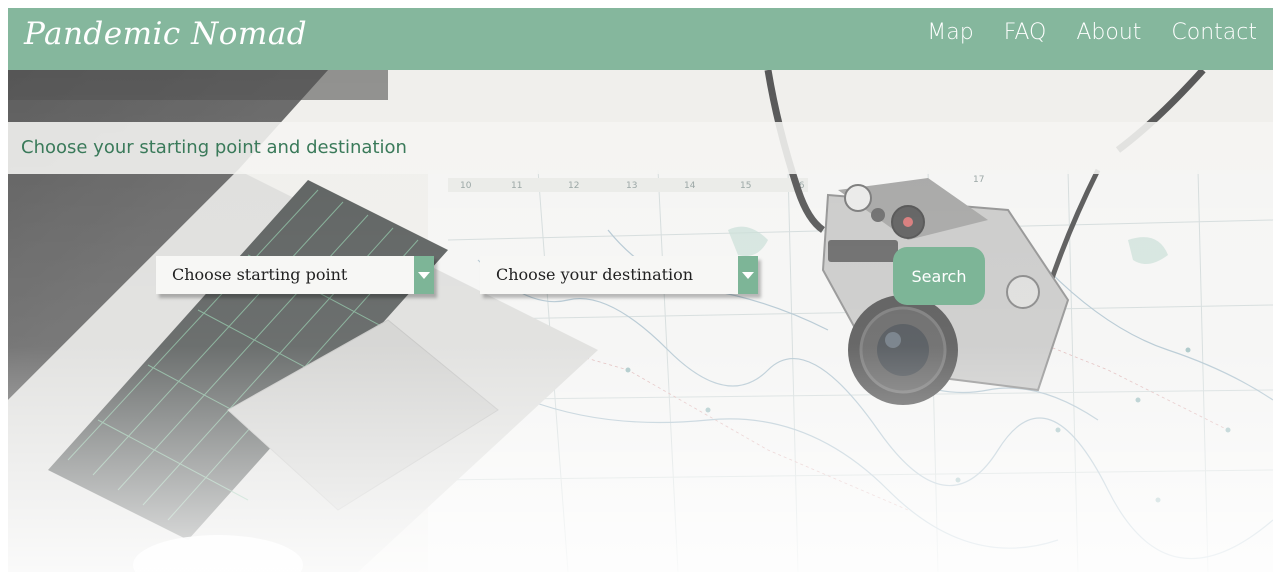 This screenshot has height=572, width=1273. What do you see at coordinates (640, 39) in the screenshot?
I see `navbar: Pandemic Nomad Map FAQ About Contact` at bounding box center [640, 39].